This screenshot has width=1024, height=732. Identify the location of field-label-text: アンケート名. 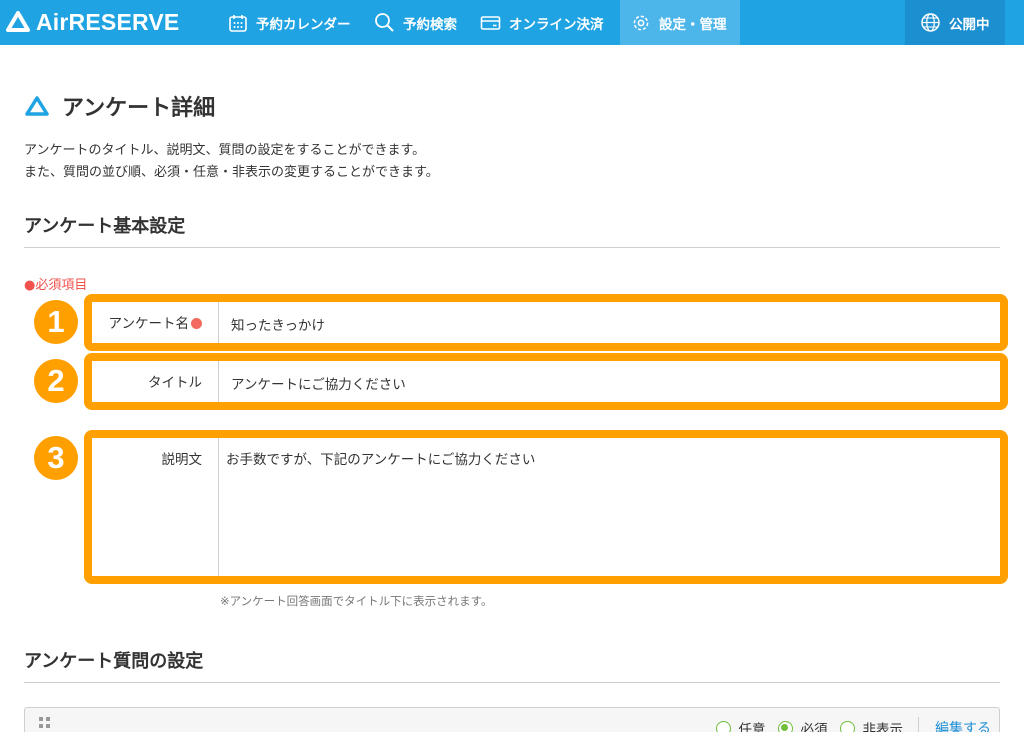
(148, 324).